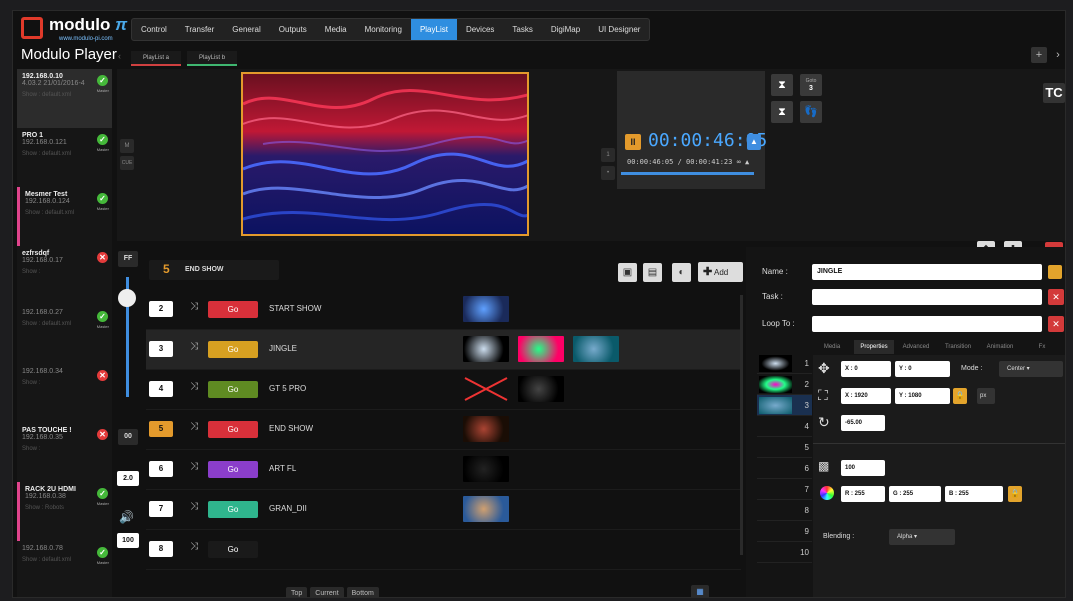 The width and height of the screenshot is (1073, 601). I want to click on layer-item: 9, so click(784, 531).